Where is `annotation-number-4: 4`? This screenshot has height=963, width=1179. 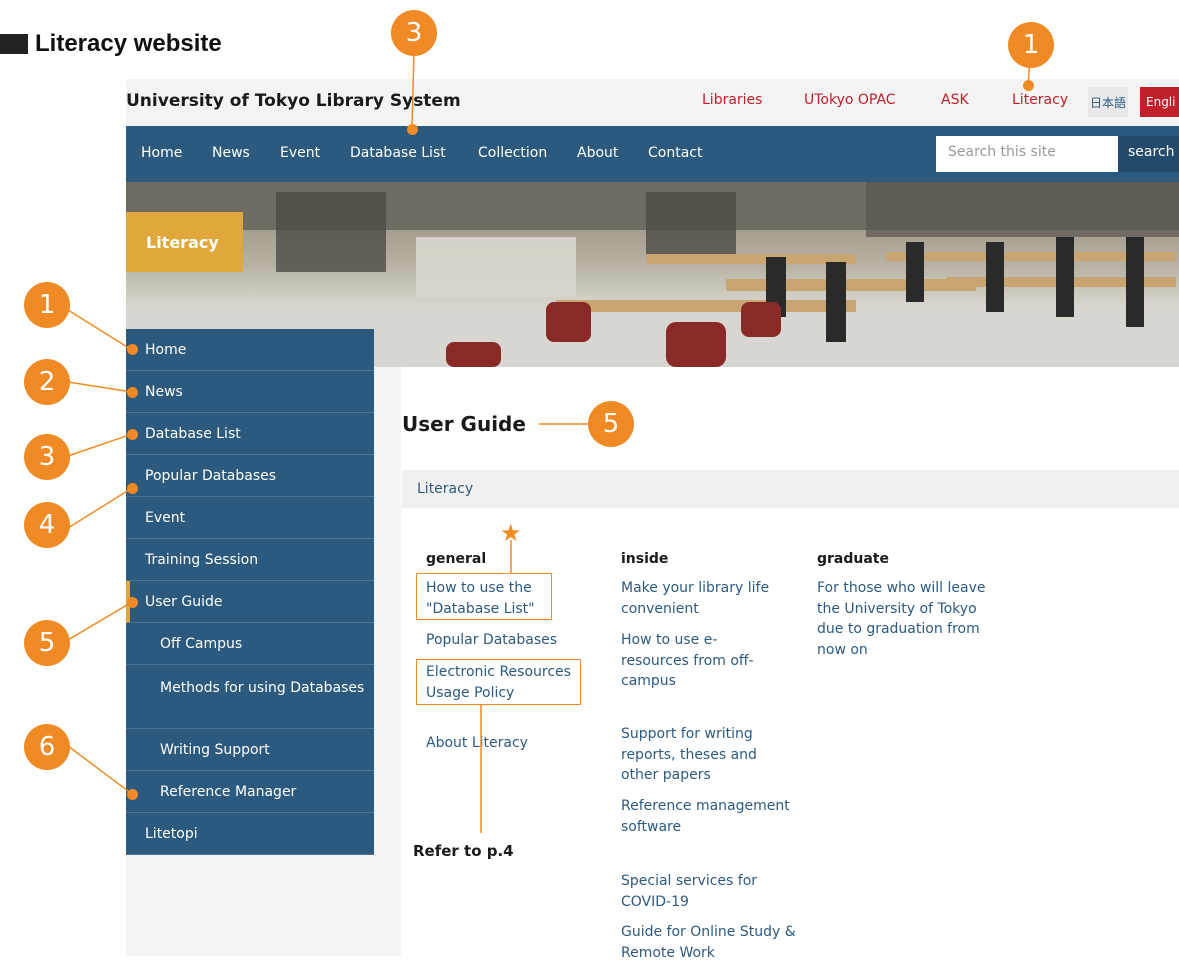
annotation-number-4: 4 is located at coordinates (47, 525).